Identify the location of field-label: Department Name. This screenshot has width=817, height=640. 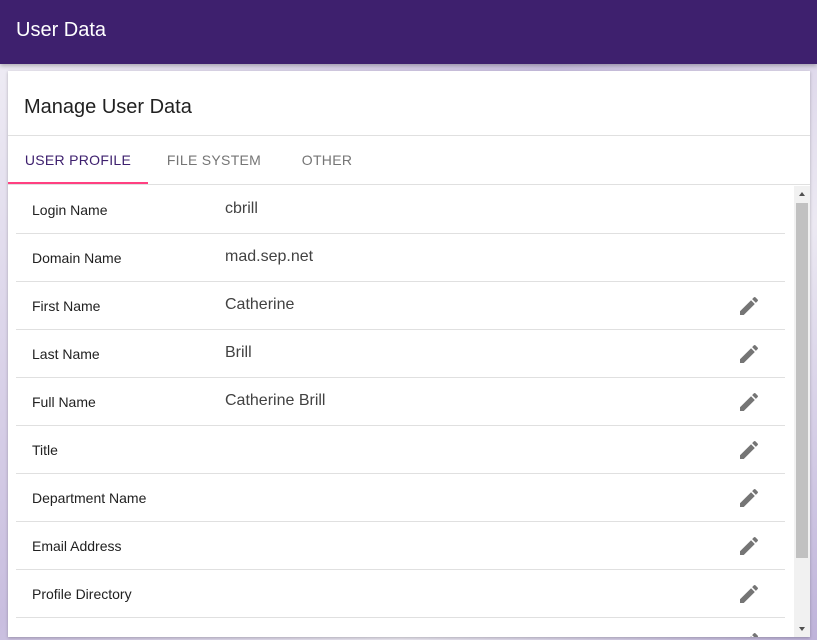
(89, 498).